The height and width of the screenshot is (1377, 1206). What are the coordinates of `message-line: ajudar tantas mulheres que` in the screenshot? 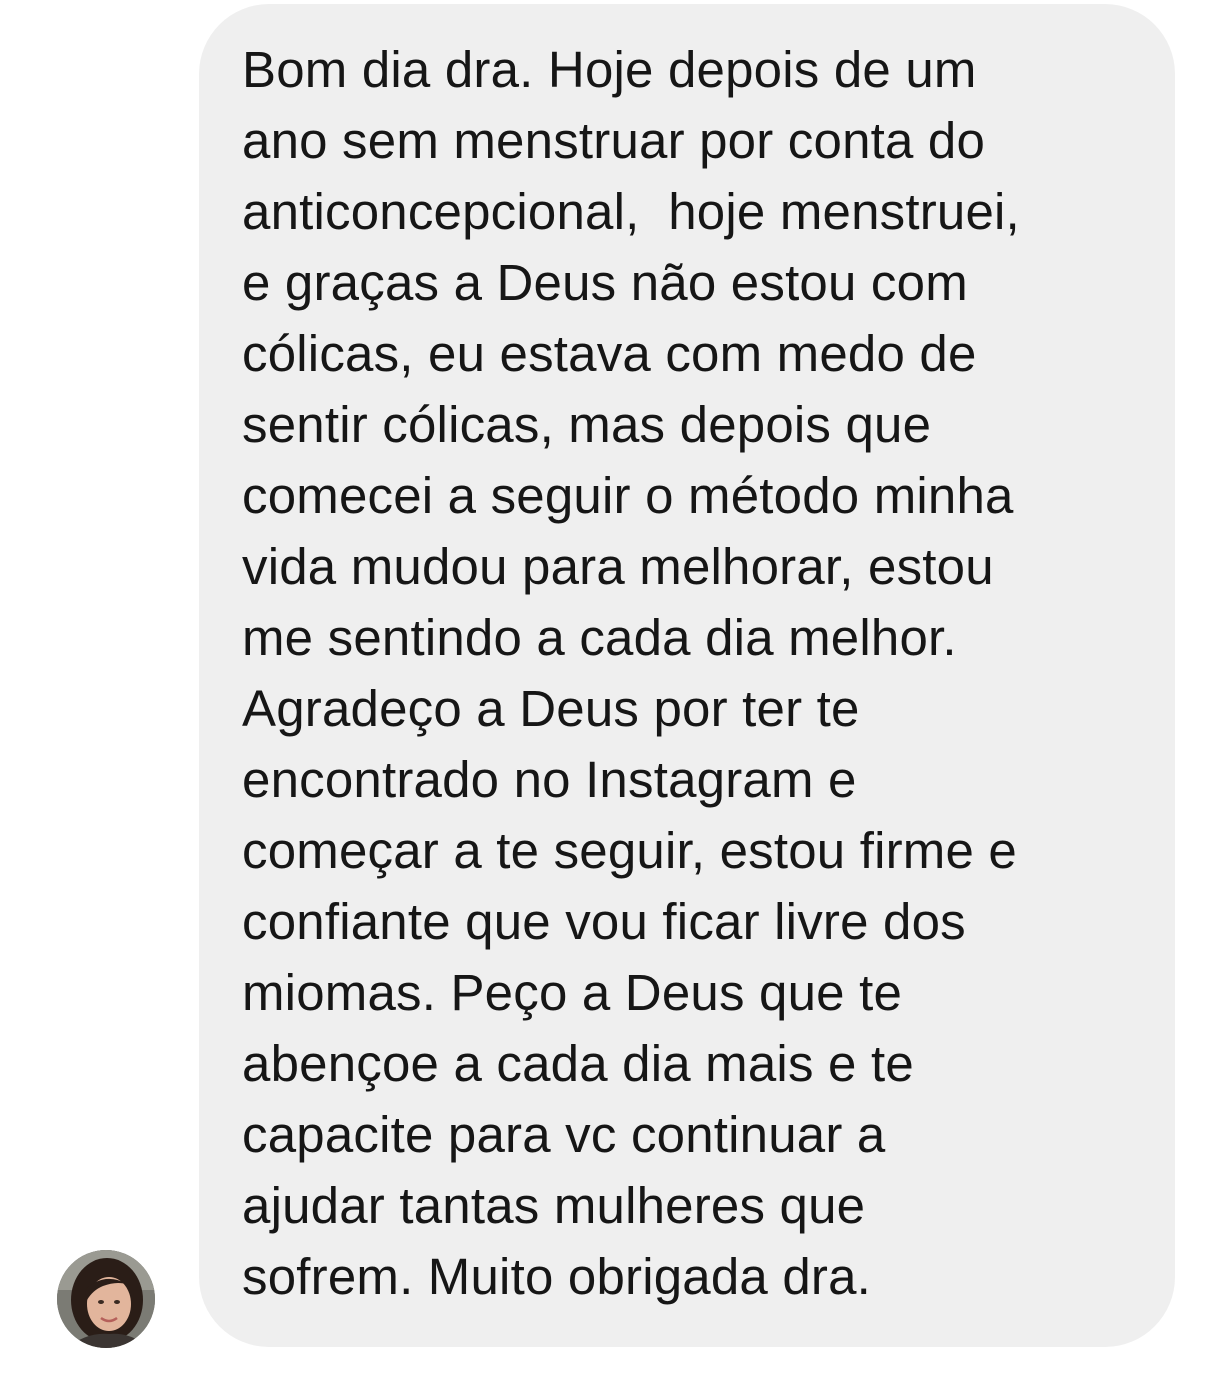 It's located at (554, 1205).